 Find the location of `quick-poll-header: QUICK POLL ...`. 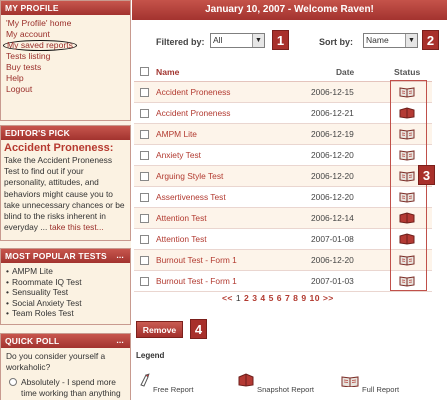

quick-poll-header: QUICK POLL ... is located at coordinates (65, 341).